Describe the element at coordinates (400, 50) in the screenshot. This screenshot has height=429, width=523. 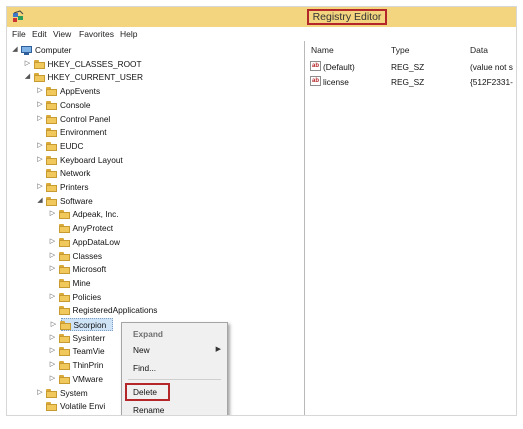
I see `column-type: Type` at that location.